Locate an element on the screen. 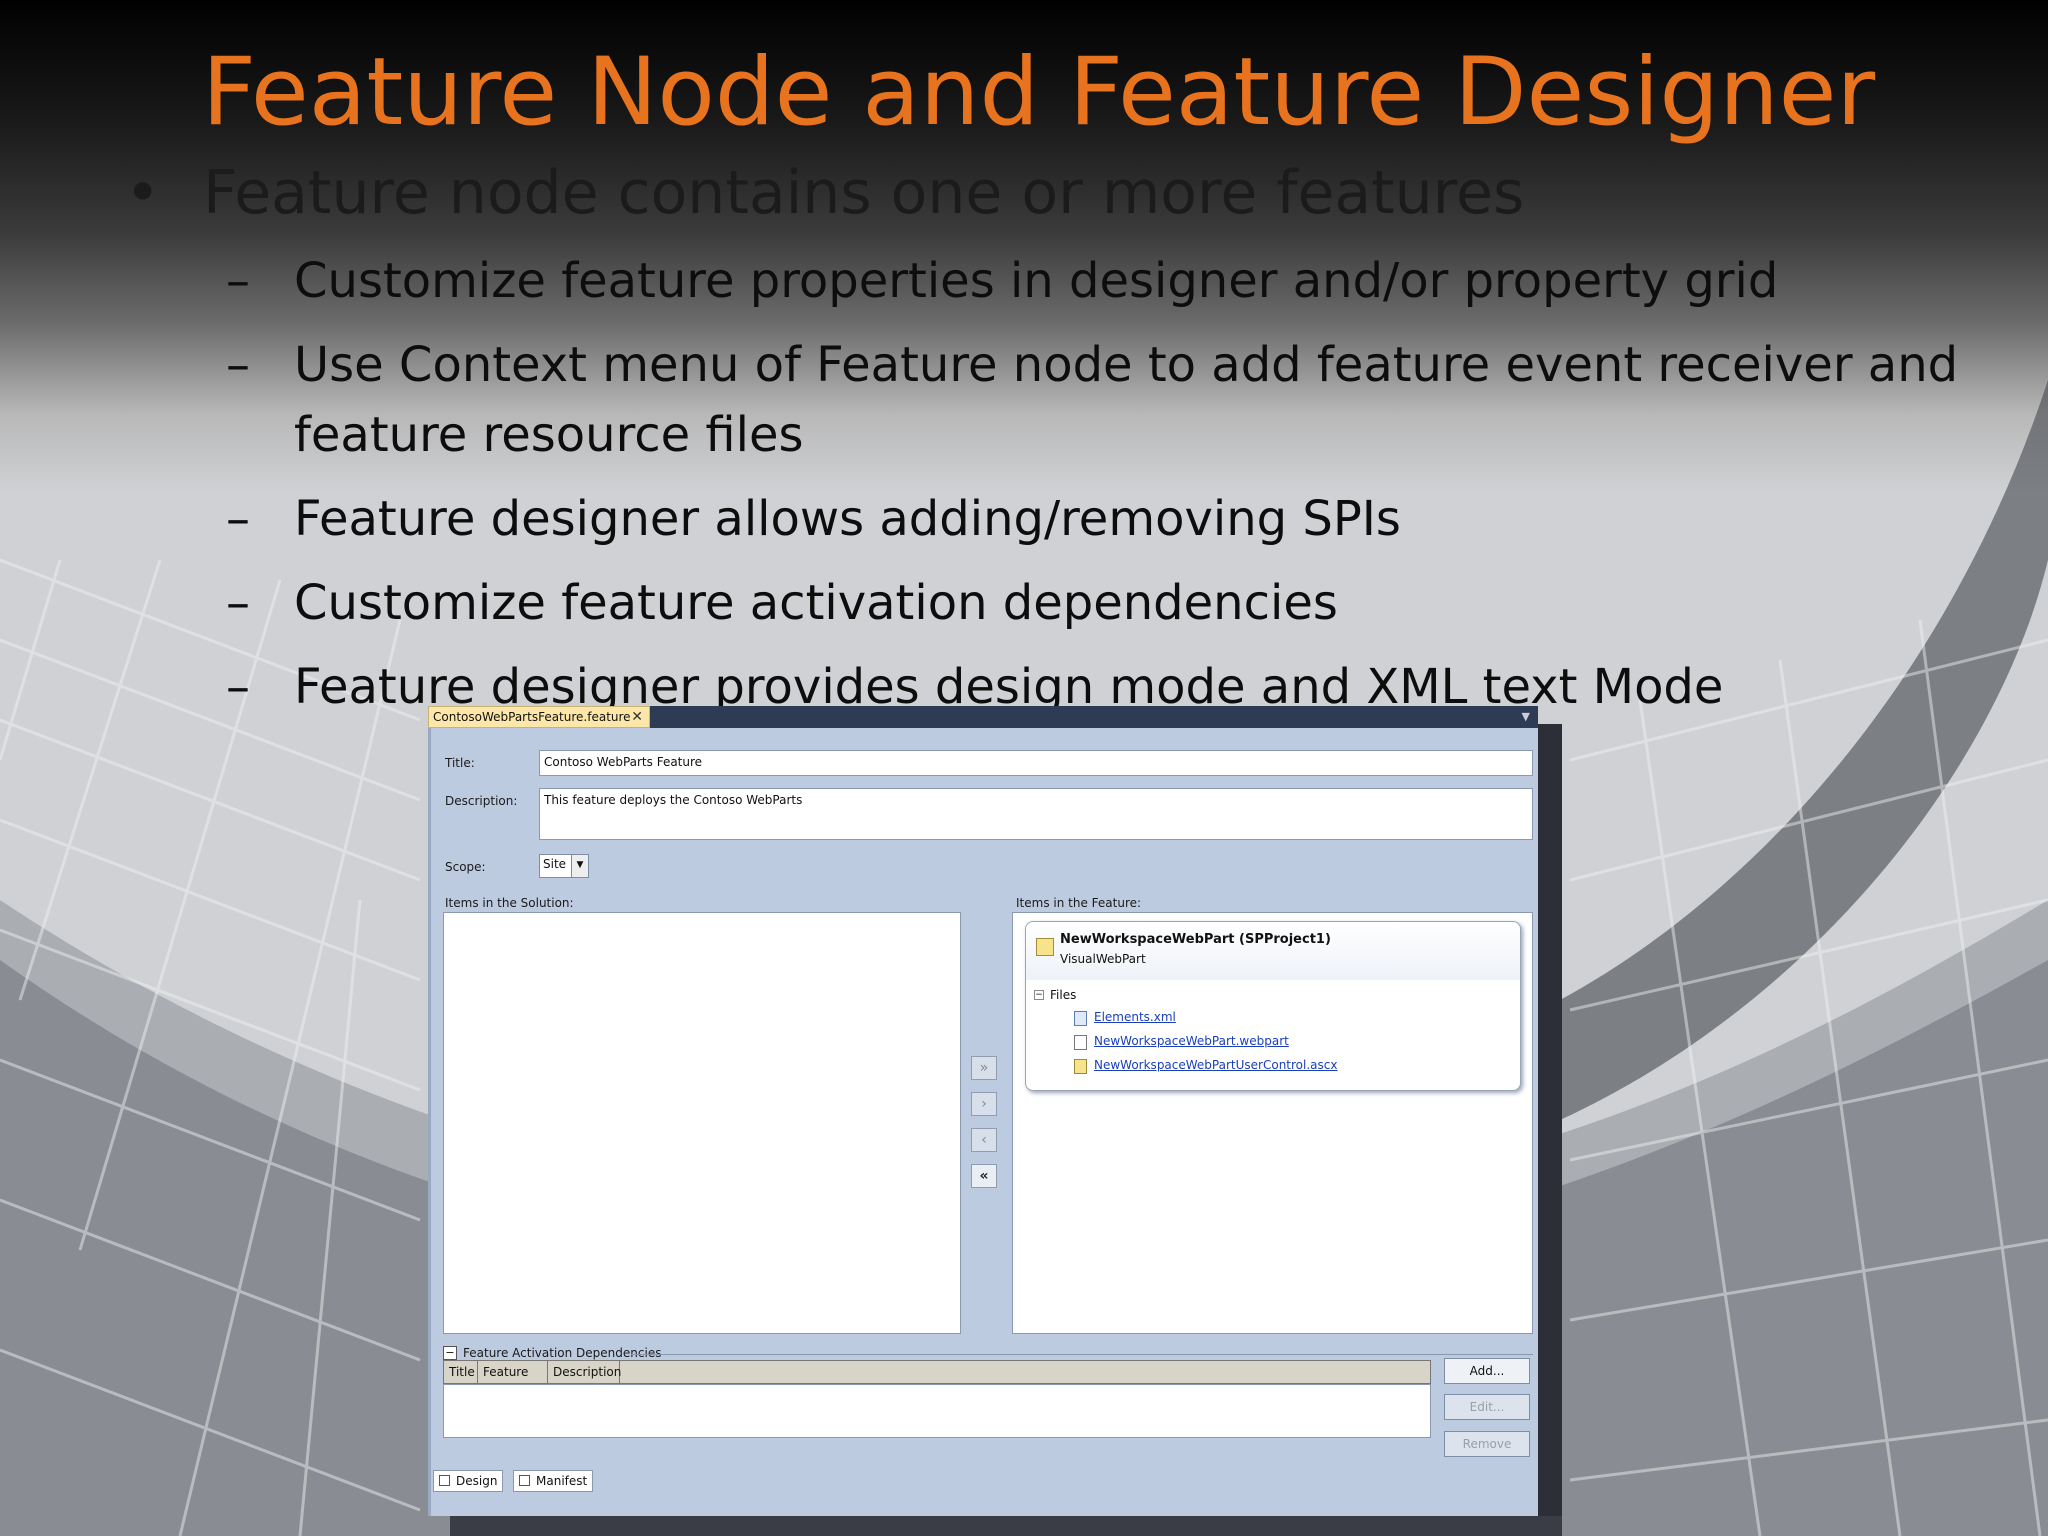  slide-title: Feature Node and Feature Designer is located at coordinates (1039, 92).